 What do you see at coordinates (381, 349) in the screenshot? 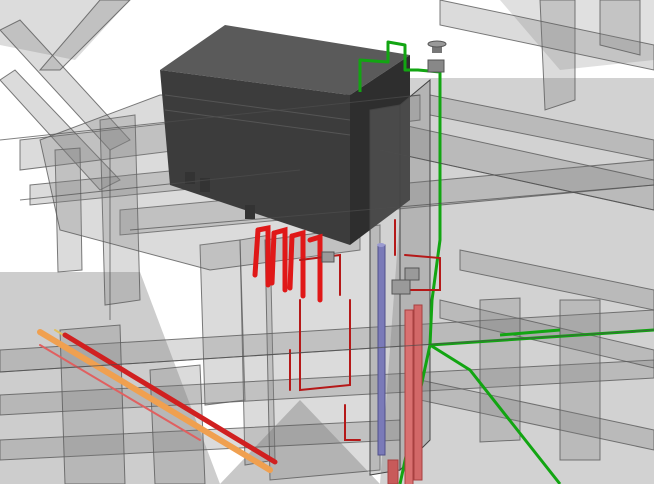
I see `blue-vertical-pipe` at bounding box center [381, 349].